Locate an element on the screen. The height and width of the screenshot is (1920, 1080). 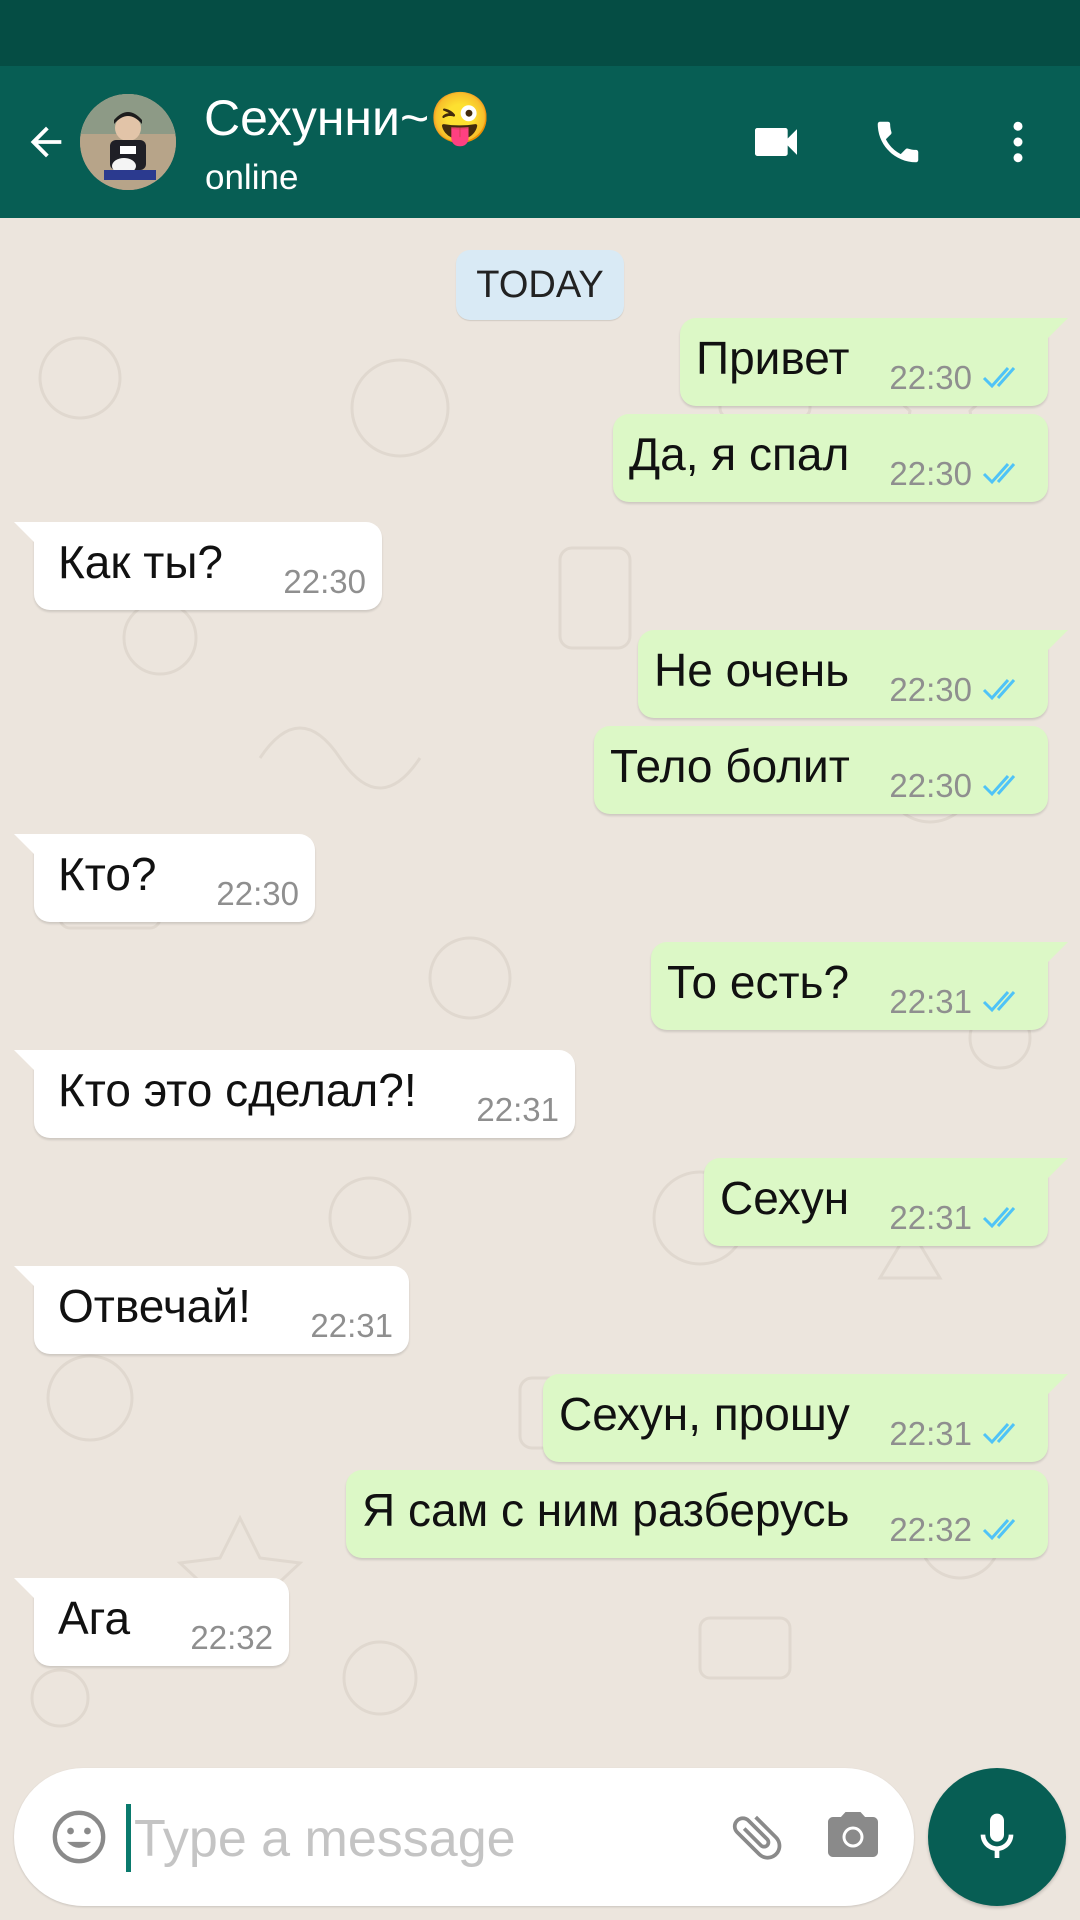
incoming-message: Кто это сделал?! 22:31 is located at coordinates (294, 1094).